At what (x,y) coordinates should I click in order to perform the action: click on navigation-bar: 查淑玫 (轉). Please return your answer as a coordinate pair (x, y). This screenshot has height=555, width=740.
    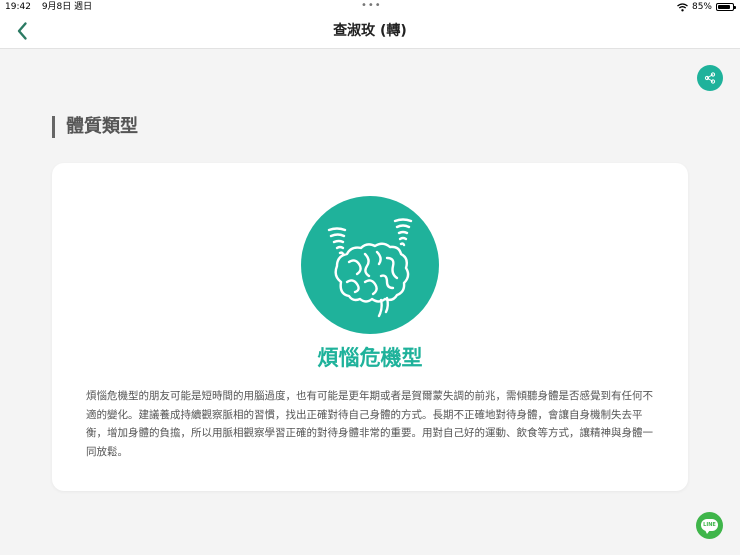
    Looking at the image, I should click on (370, 31).